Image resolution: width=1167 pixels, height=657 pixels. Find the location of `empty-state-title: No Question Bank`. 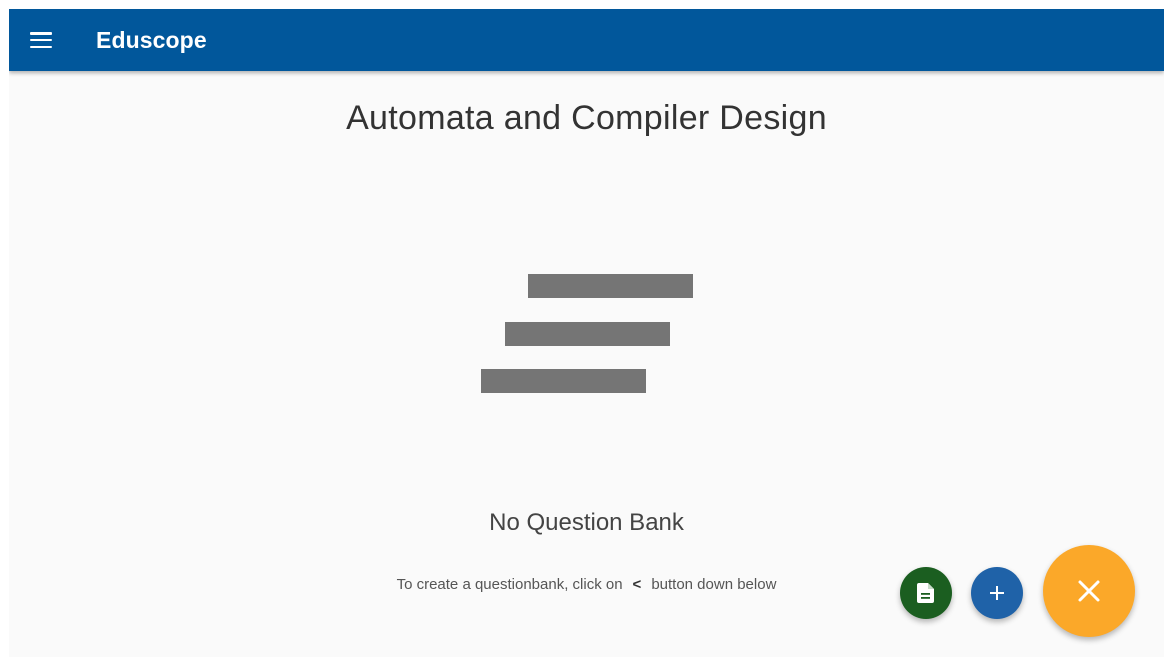

empty-state-title: No Question Bank is located at coordinates (586, 522).